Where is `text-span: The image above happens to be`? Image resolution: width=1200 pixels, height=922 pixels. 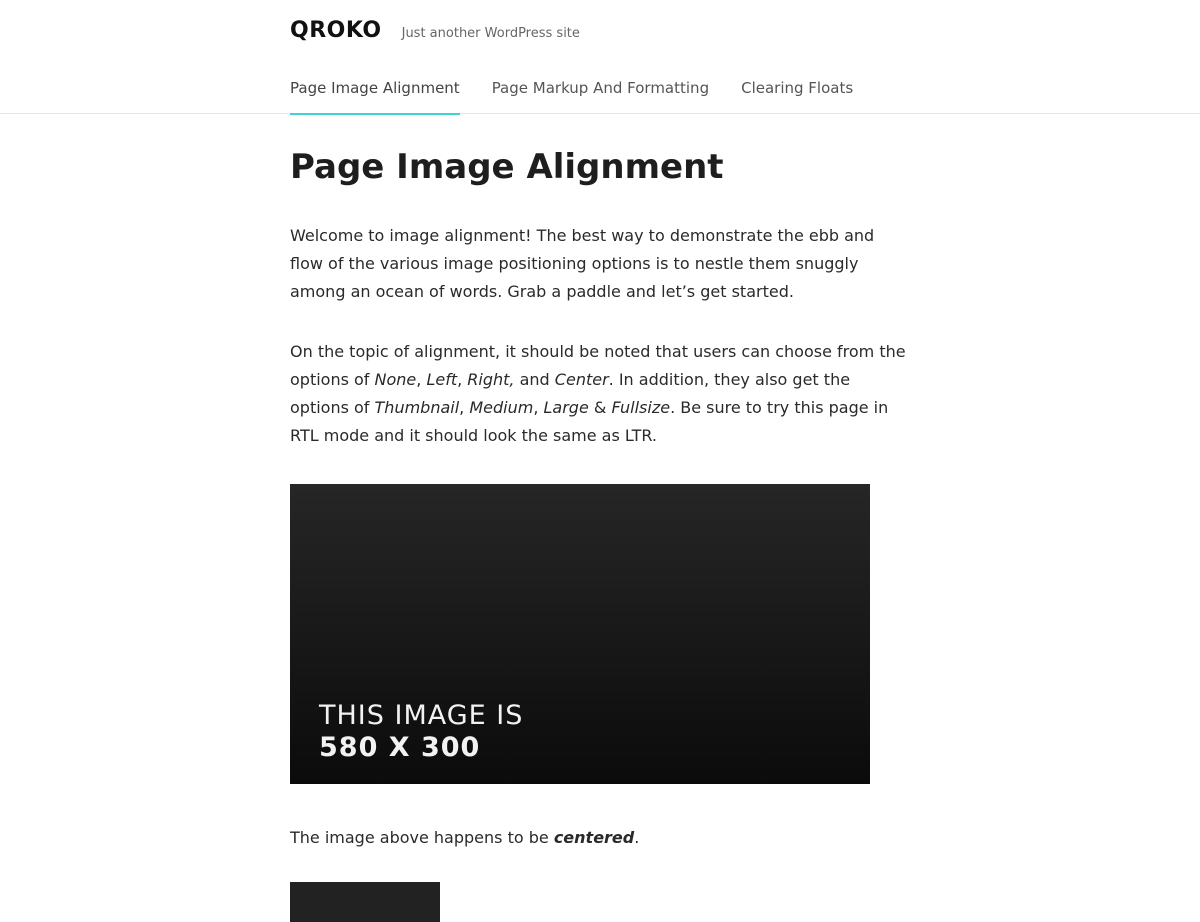 text-span: The image above happens to be is located at coordinates (422, 837).